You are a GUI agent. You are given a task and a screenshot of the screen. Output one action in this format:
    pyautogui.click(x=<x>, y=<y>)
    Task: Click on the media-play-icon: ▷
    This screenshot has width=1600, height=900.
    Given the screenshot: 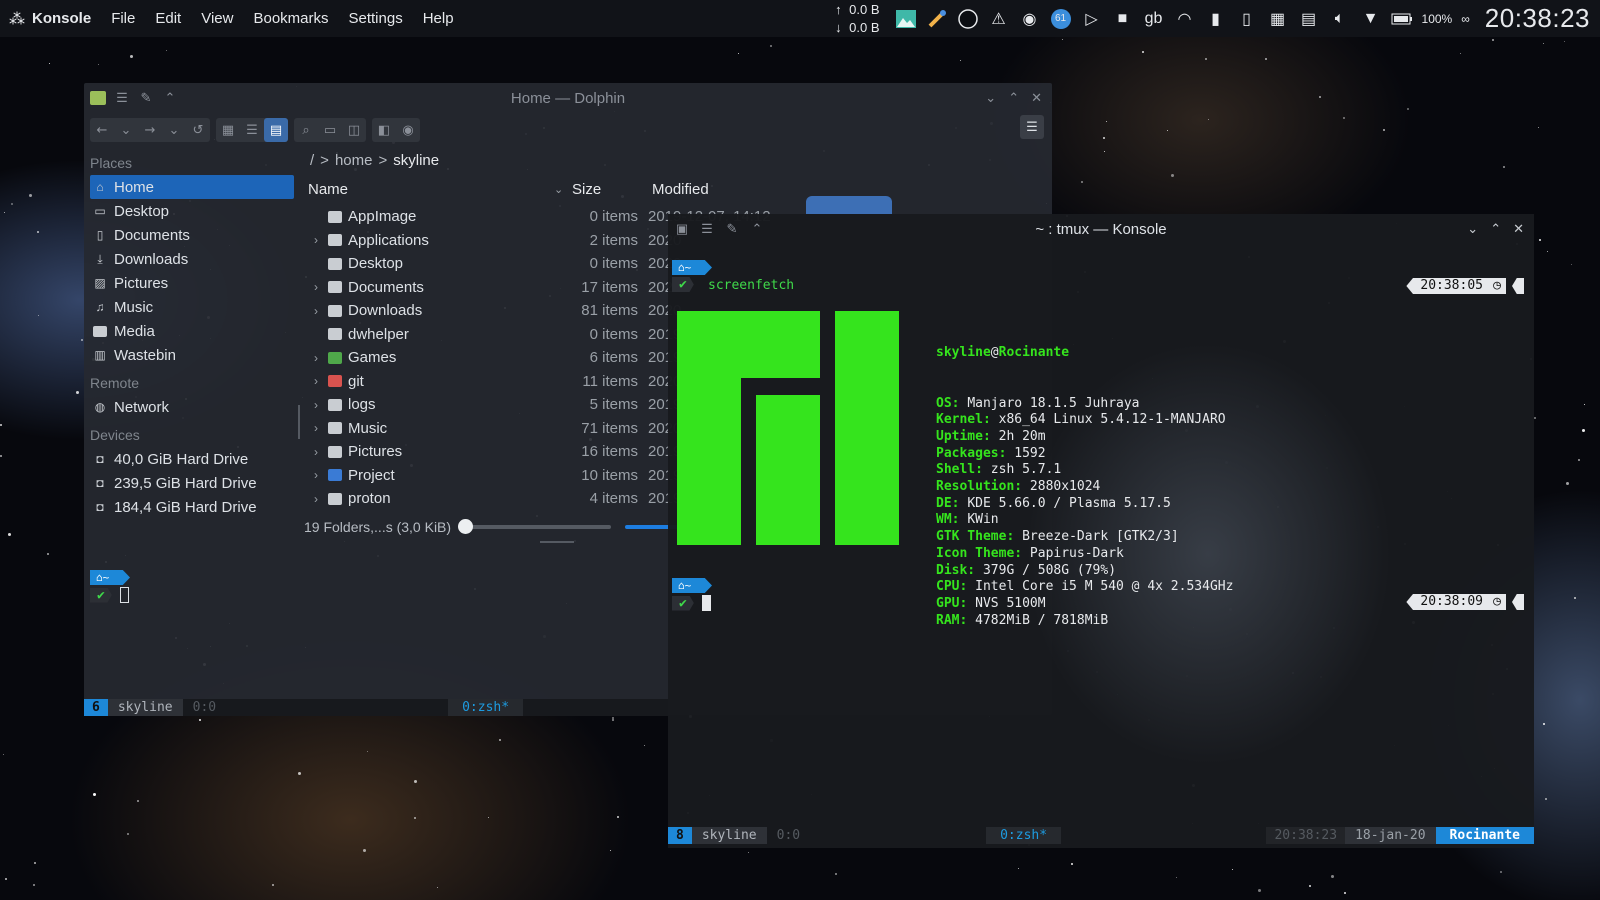 What is the action you would take?
    pyautogui.click(x=1092, y=19)
    